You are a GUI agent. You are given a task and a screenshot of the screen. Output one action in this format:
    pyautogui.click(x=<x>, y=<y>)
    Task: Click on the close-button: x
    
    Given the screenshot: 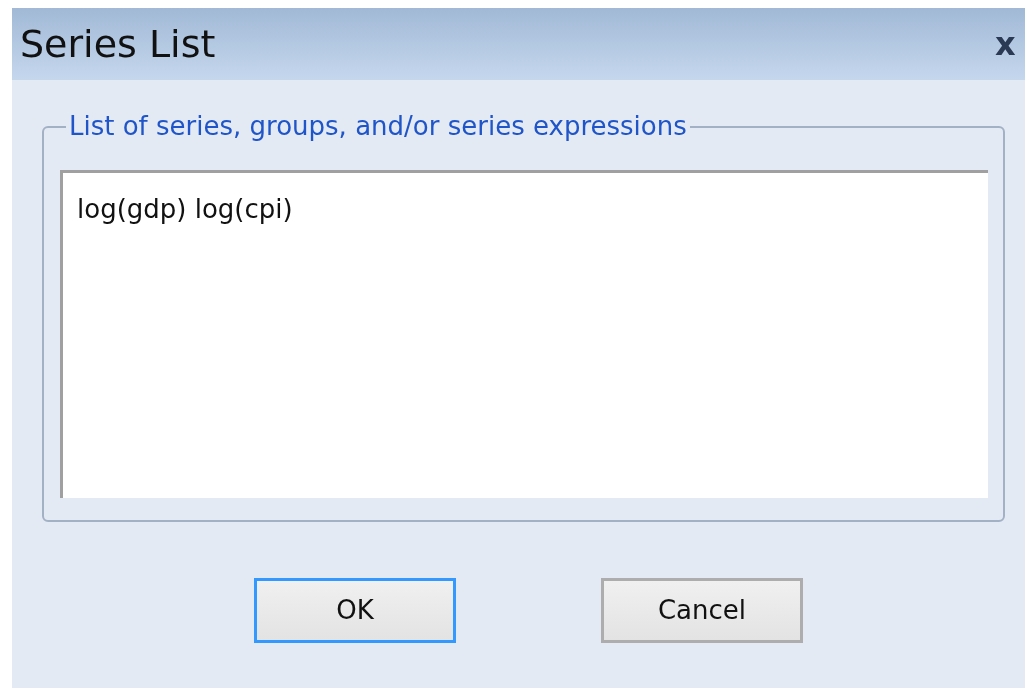 What is the action you would take?
    pyautogui.click(x=1010, y=44)
    